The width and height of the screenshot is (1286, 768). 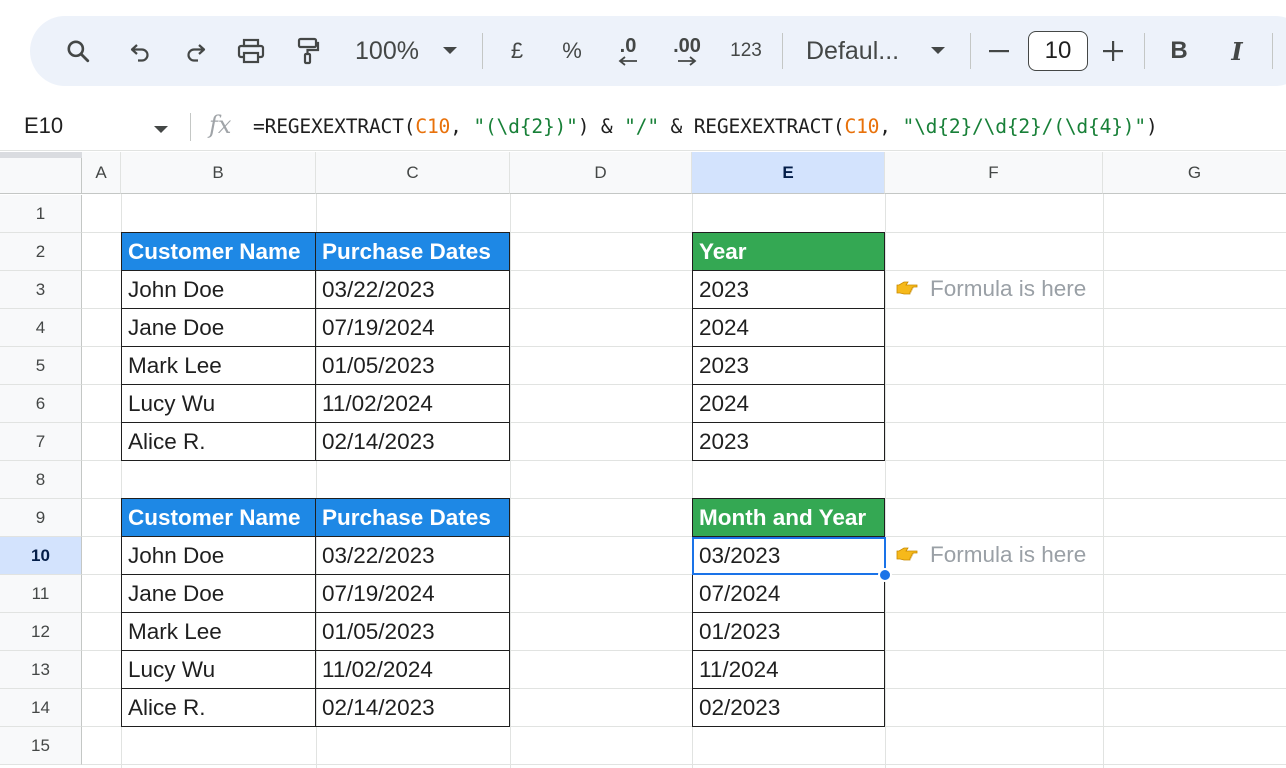 I want to click on paint-format-icon, so click(x=308, y=51).